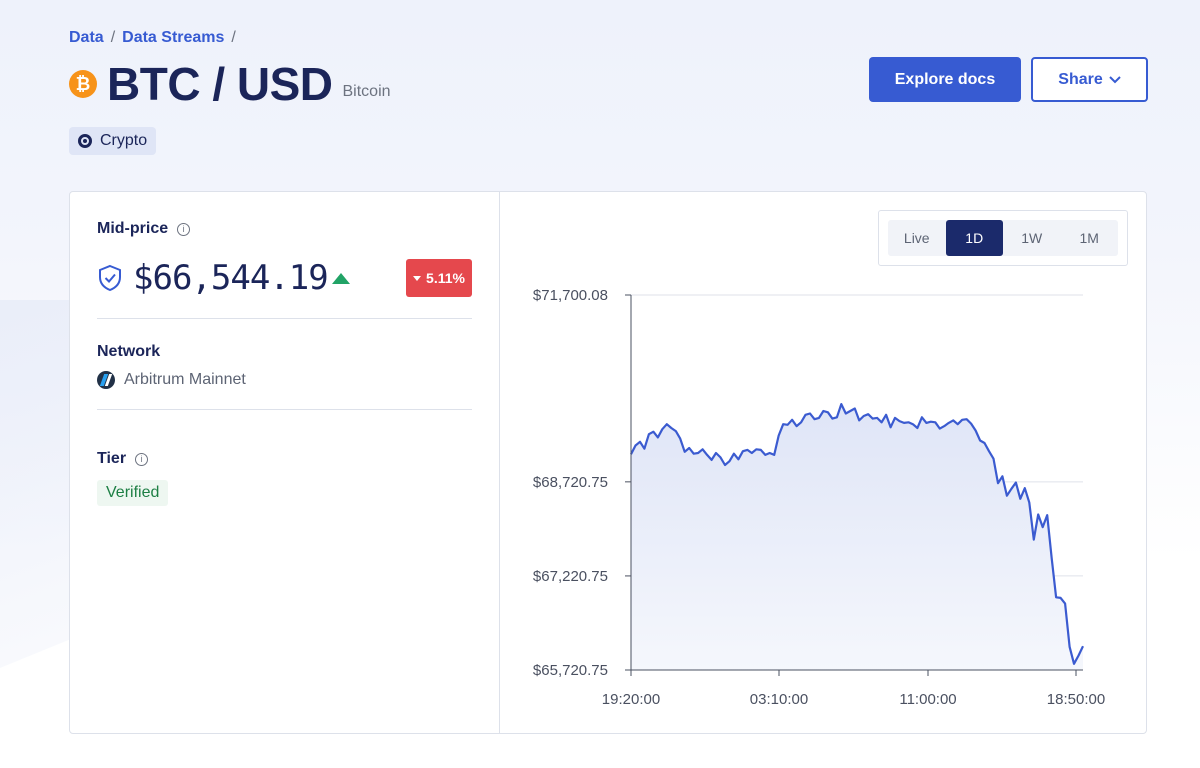  I want to click on network-row: Arbitrum Mainnet, so click(284, 380).